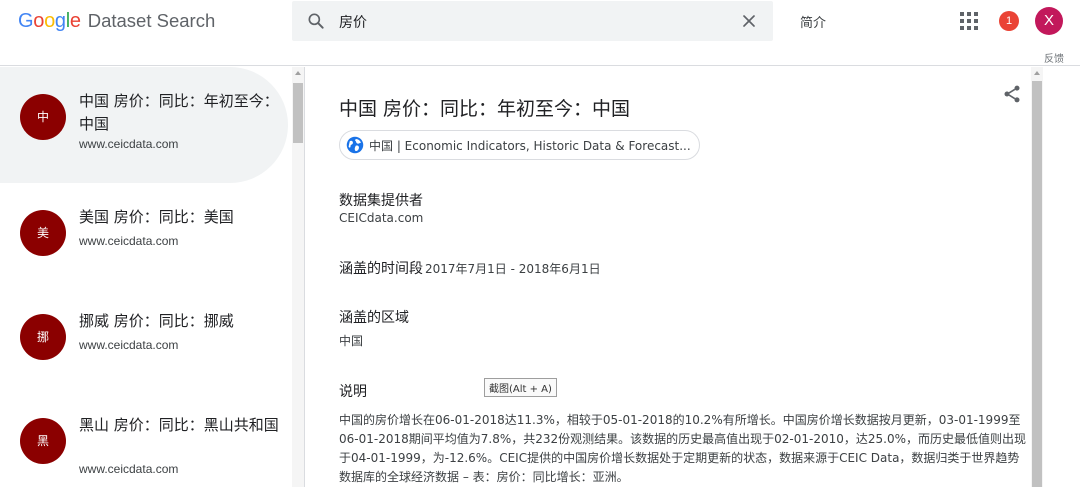  Describe the element at coordinates (485, 109) in the screenshot. I see `dataset-title: 中国 房价：同比：年初至今：中国` at that location.